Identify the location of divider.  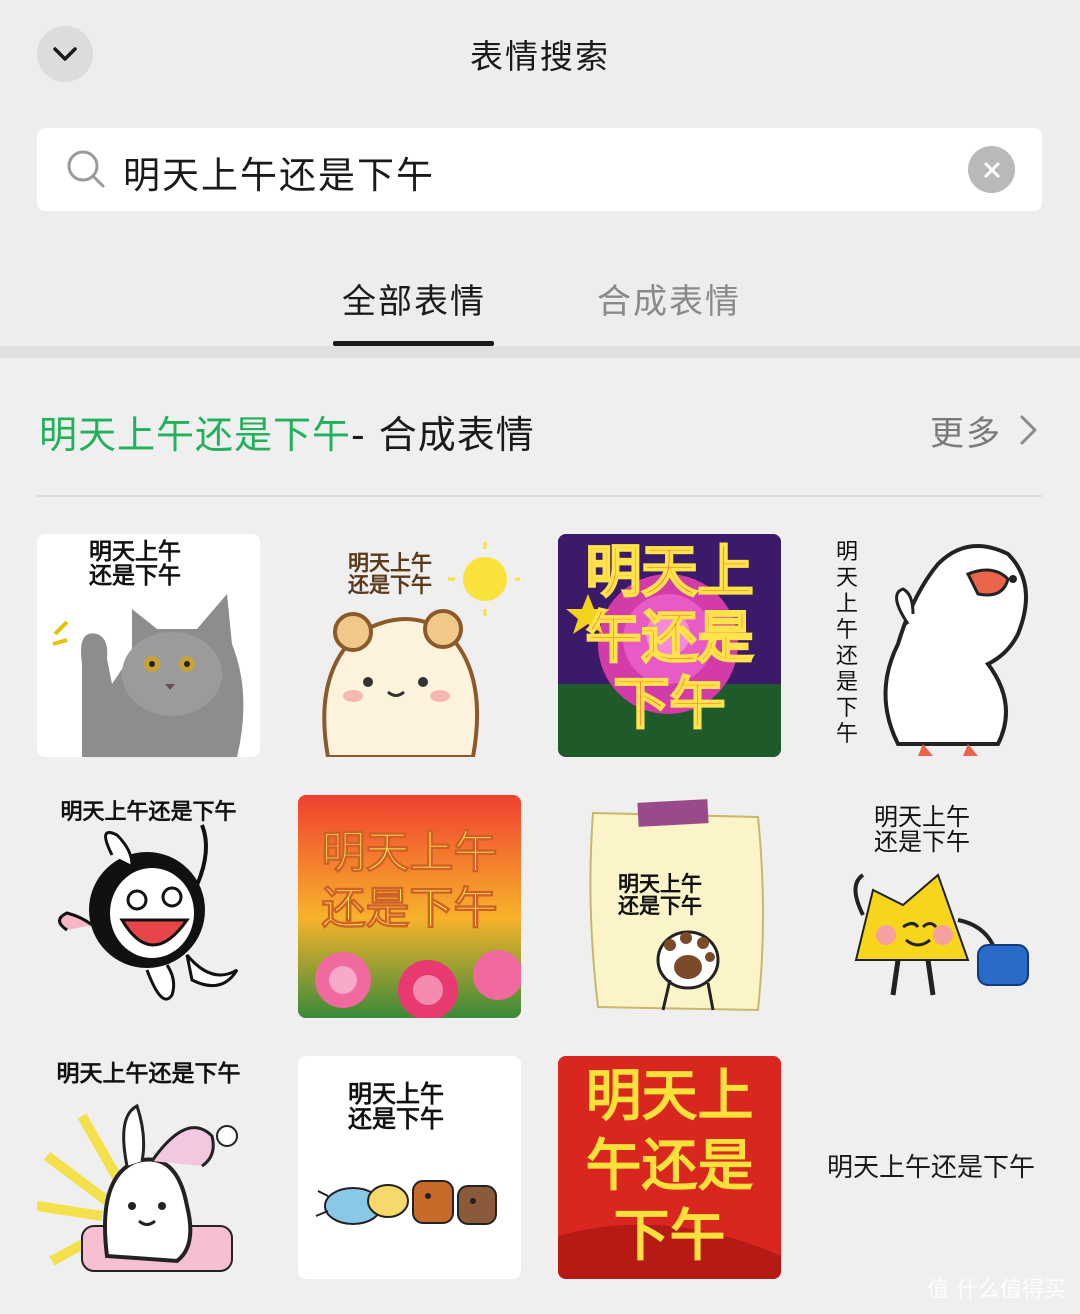
(540, 352).